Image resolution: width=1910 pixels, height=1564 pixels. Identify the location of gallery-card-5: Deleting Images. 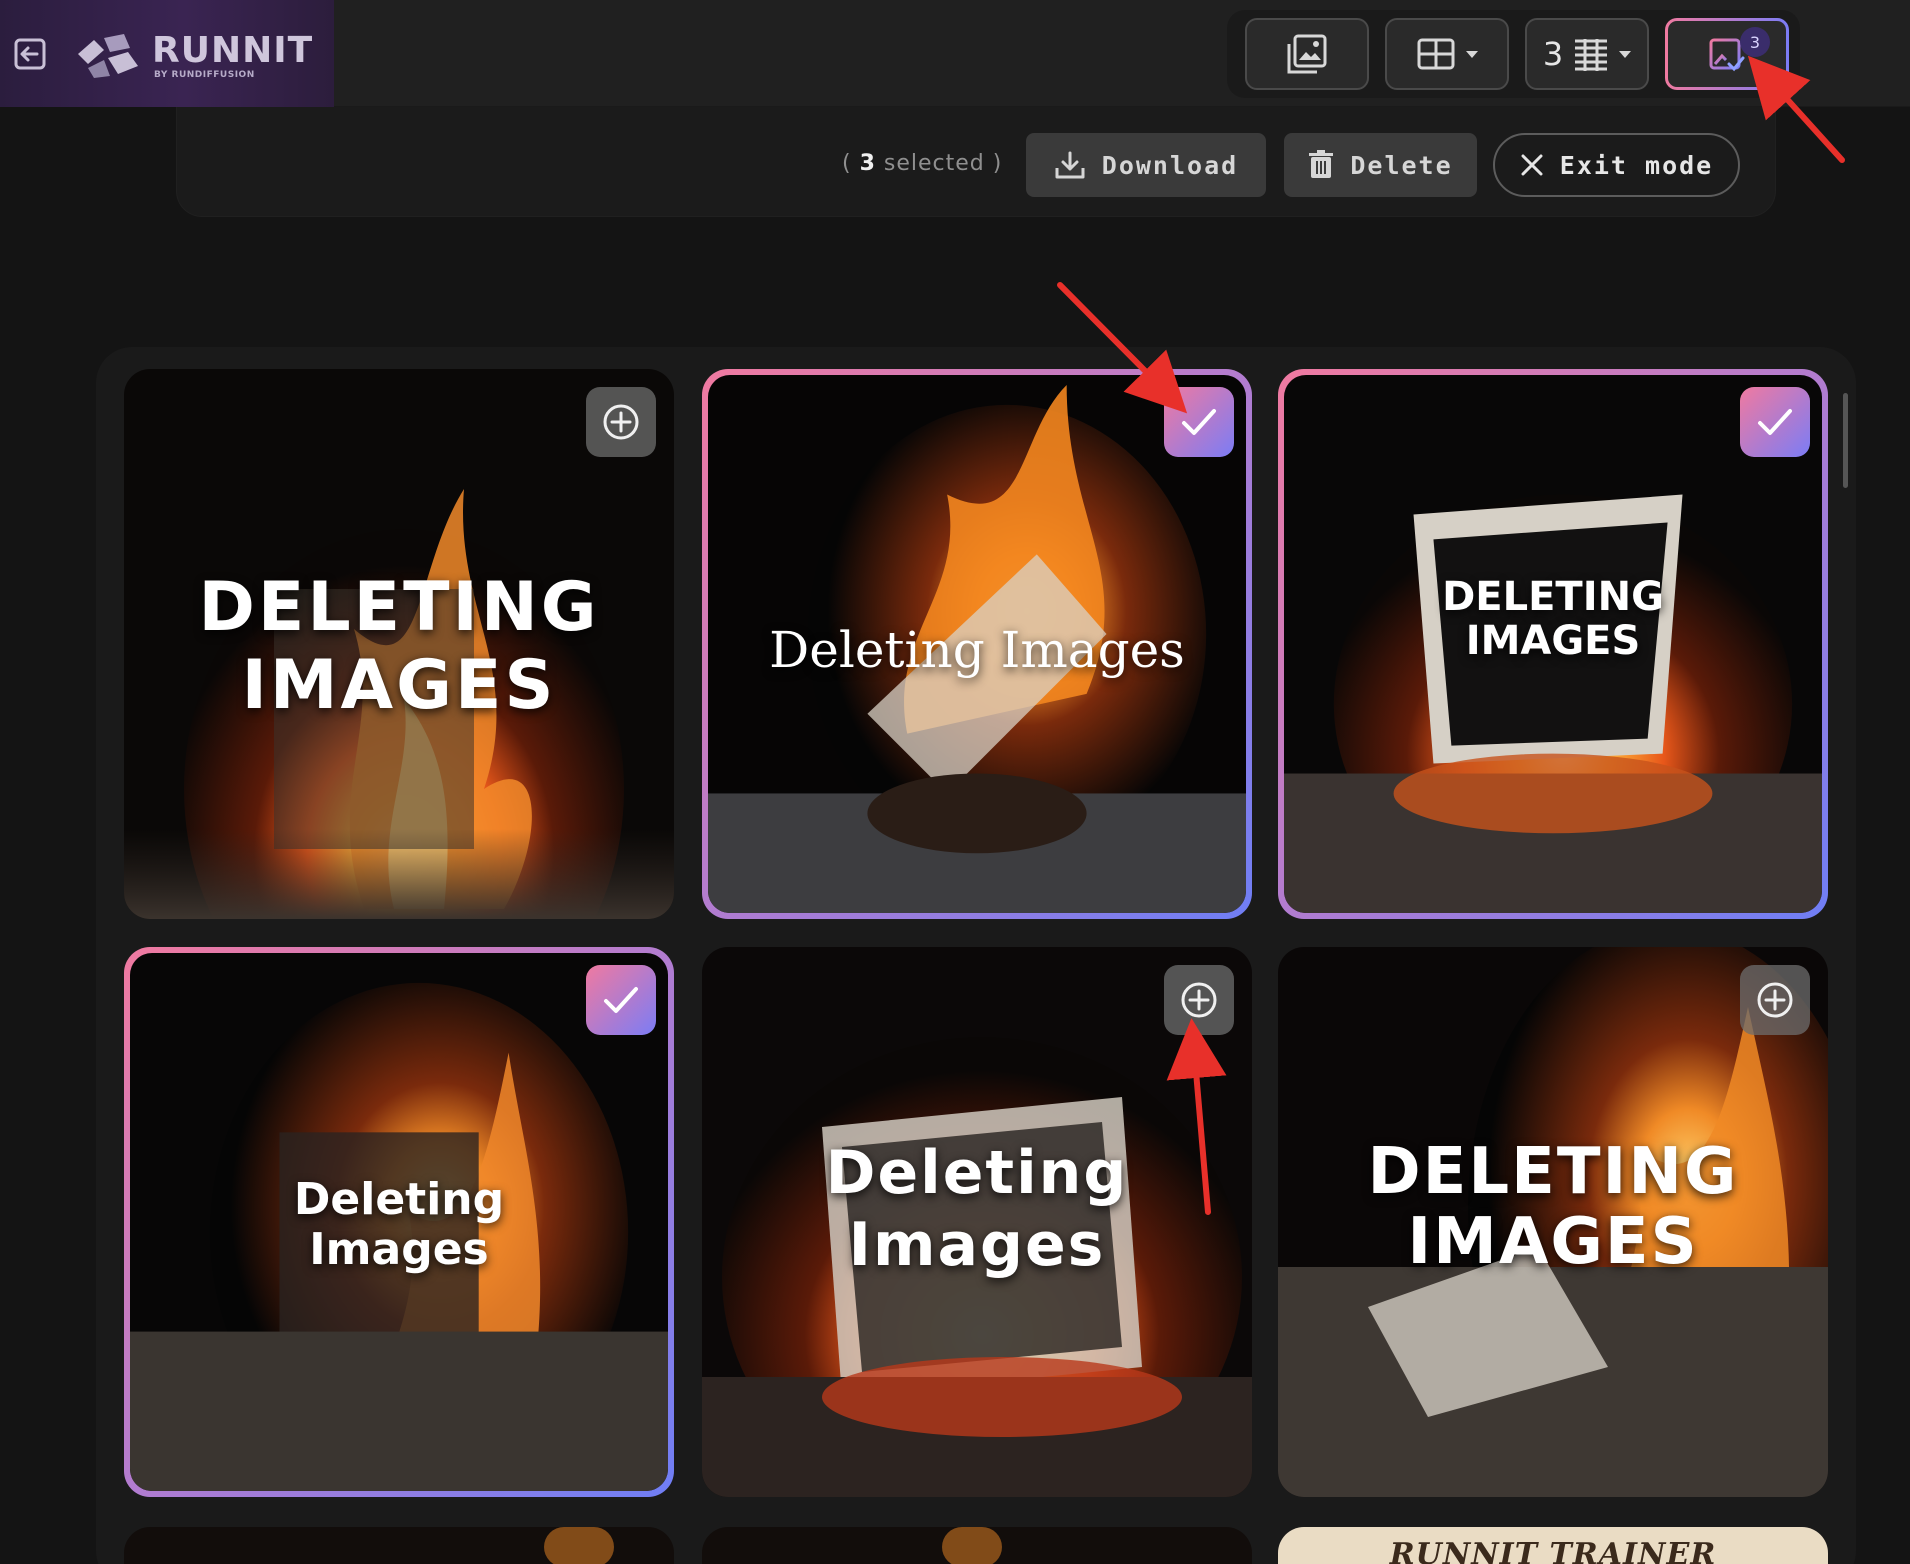
(977, 1222).